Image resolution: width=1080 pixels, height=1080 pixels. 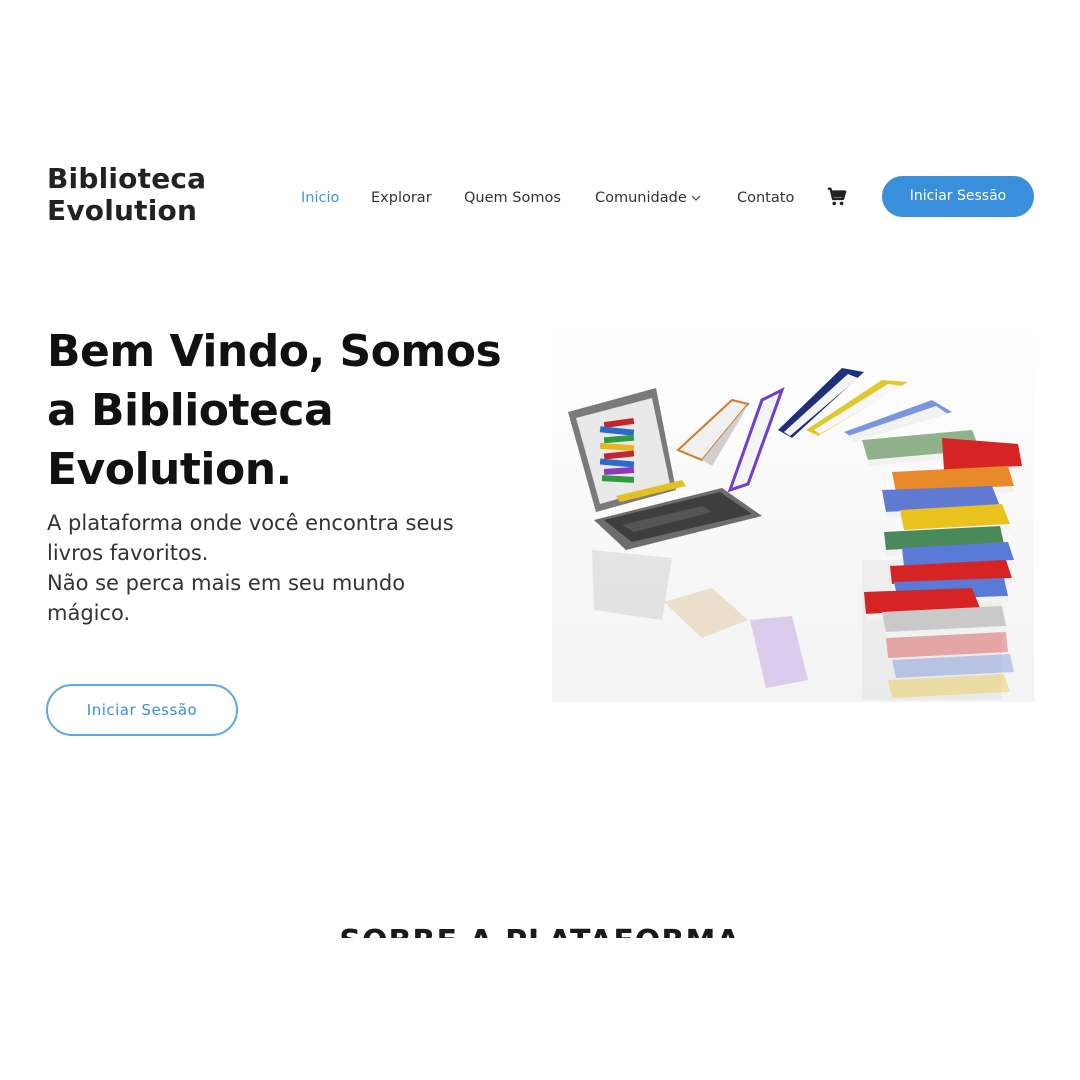 What do you see at coordinates (765, 198) in the screenshot?
I see `nav-item-contato: Contato` at bounding box center [765, 198].